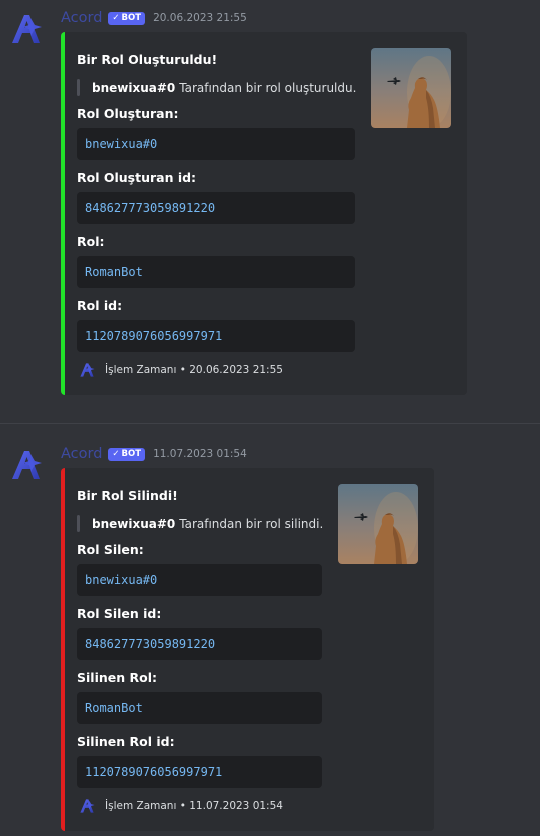  Describe the element at coordinates (137, 177) in the screenshot. I see `field-label: Rol Oluşturan id:` at that location.